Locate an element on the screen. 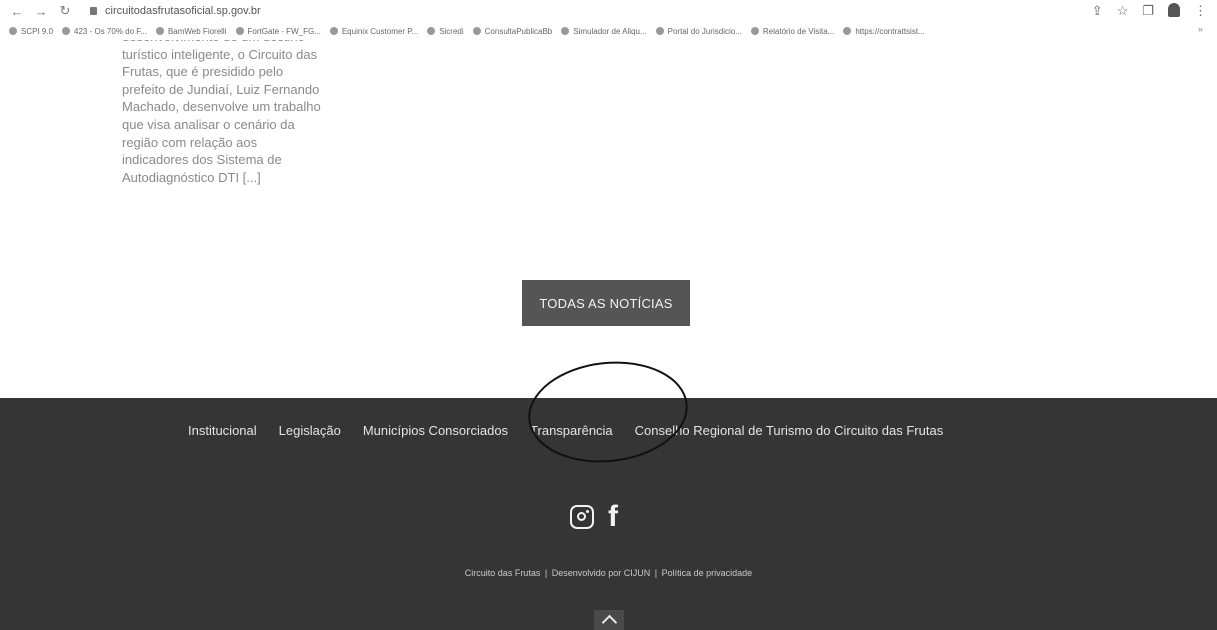  footer-link-legislacao: Legislação is located at coordinates (310, 430).